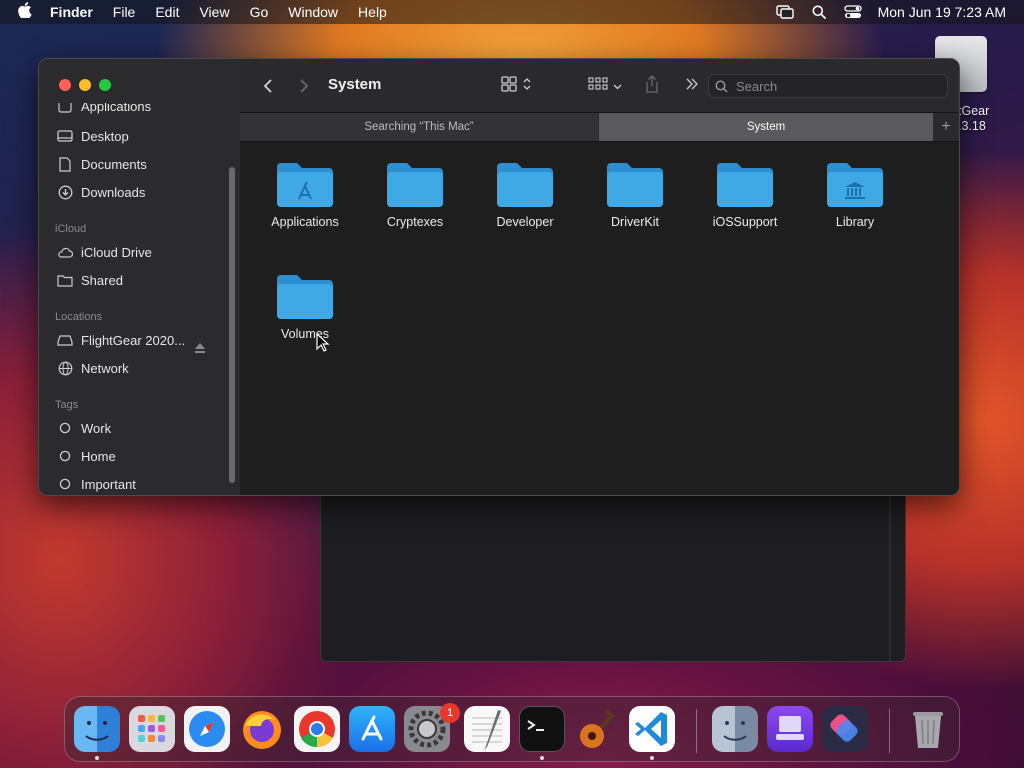  What do you see at coordinates (313, 12) in the screenshot?
I see `menu-window: Window` at bounding box center [313, 12].